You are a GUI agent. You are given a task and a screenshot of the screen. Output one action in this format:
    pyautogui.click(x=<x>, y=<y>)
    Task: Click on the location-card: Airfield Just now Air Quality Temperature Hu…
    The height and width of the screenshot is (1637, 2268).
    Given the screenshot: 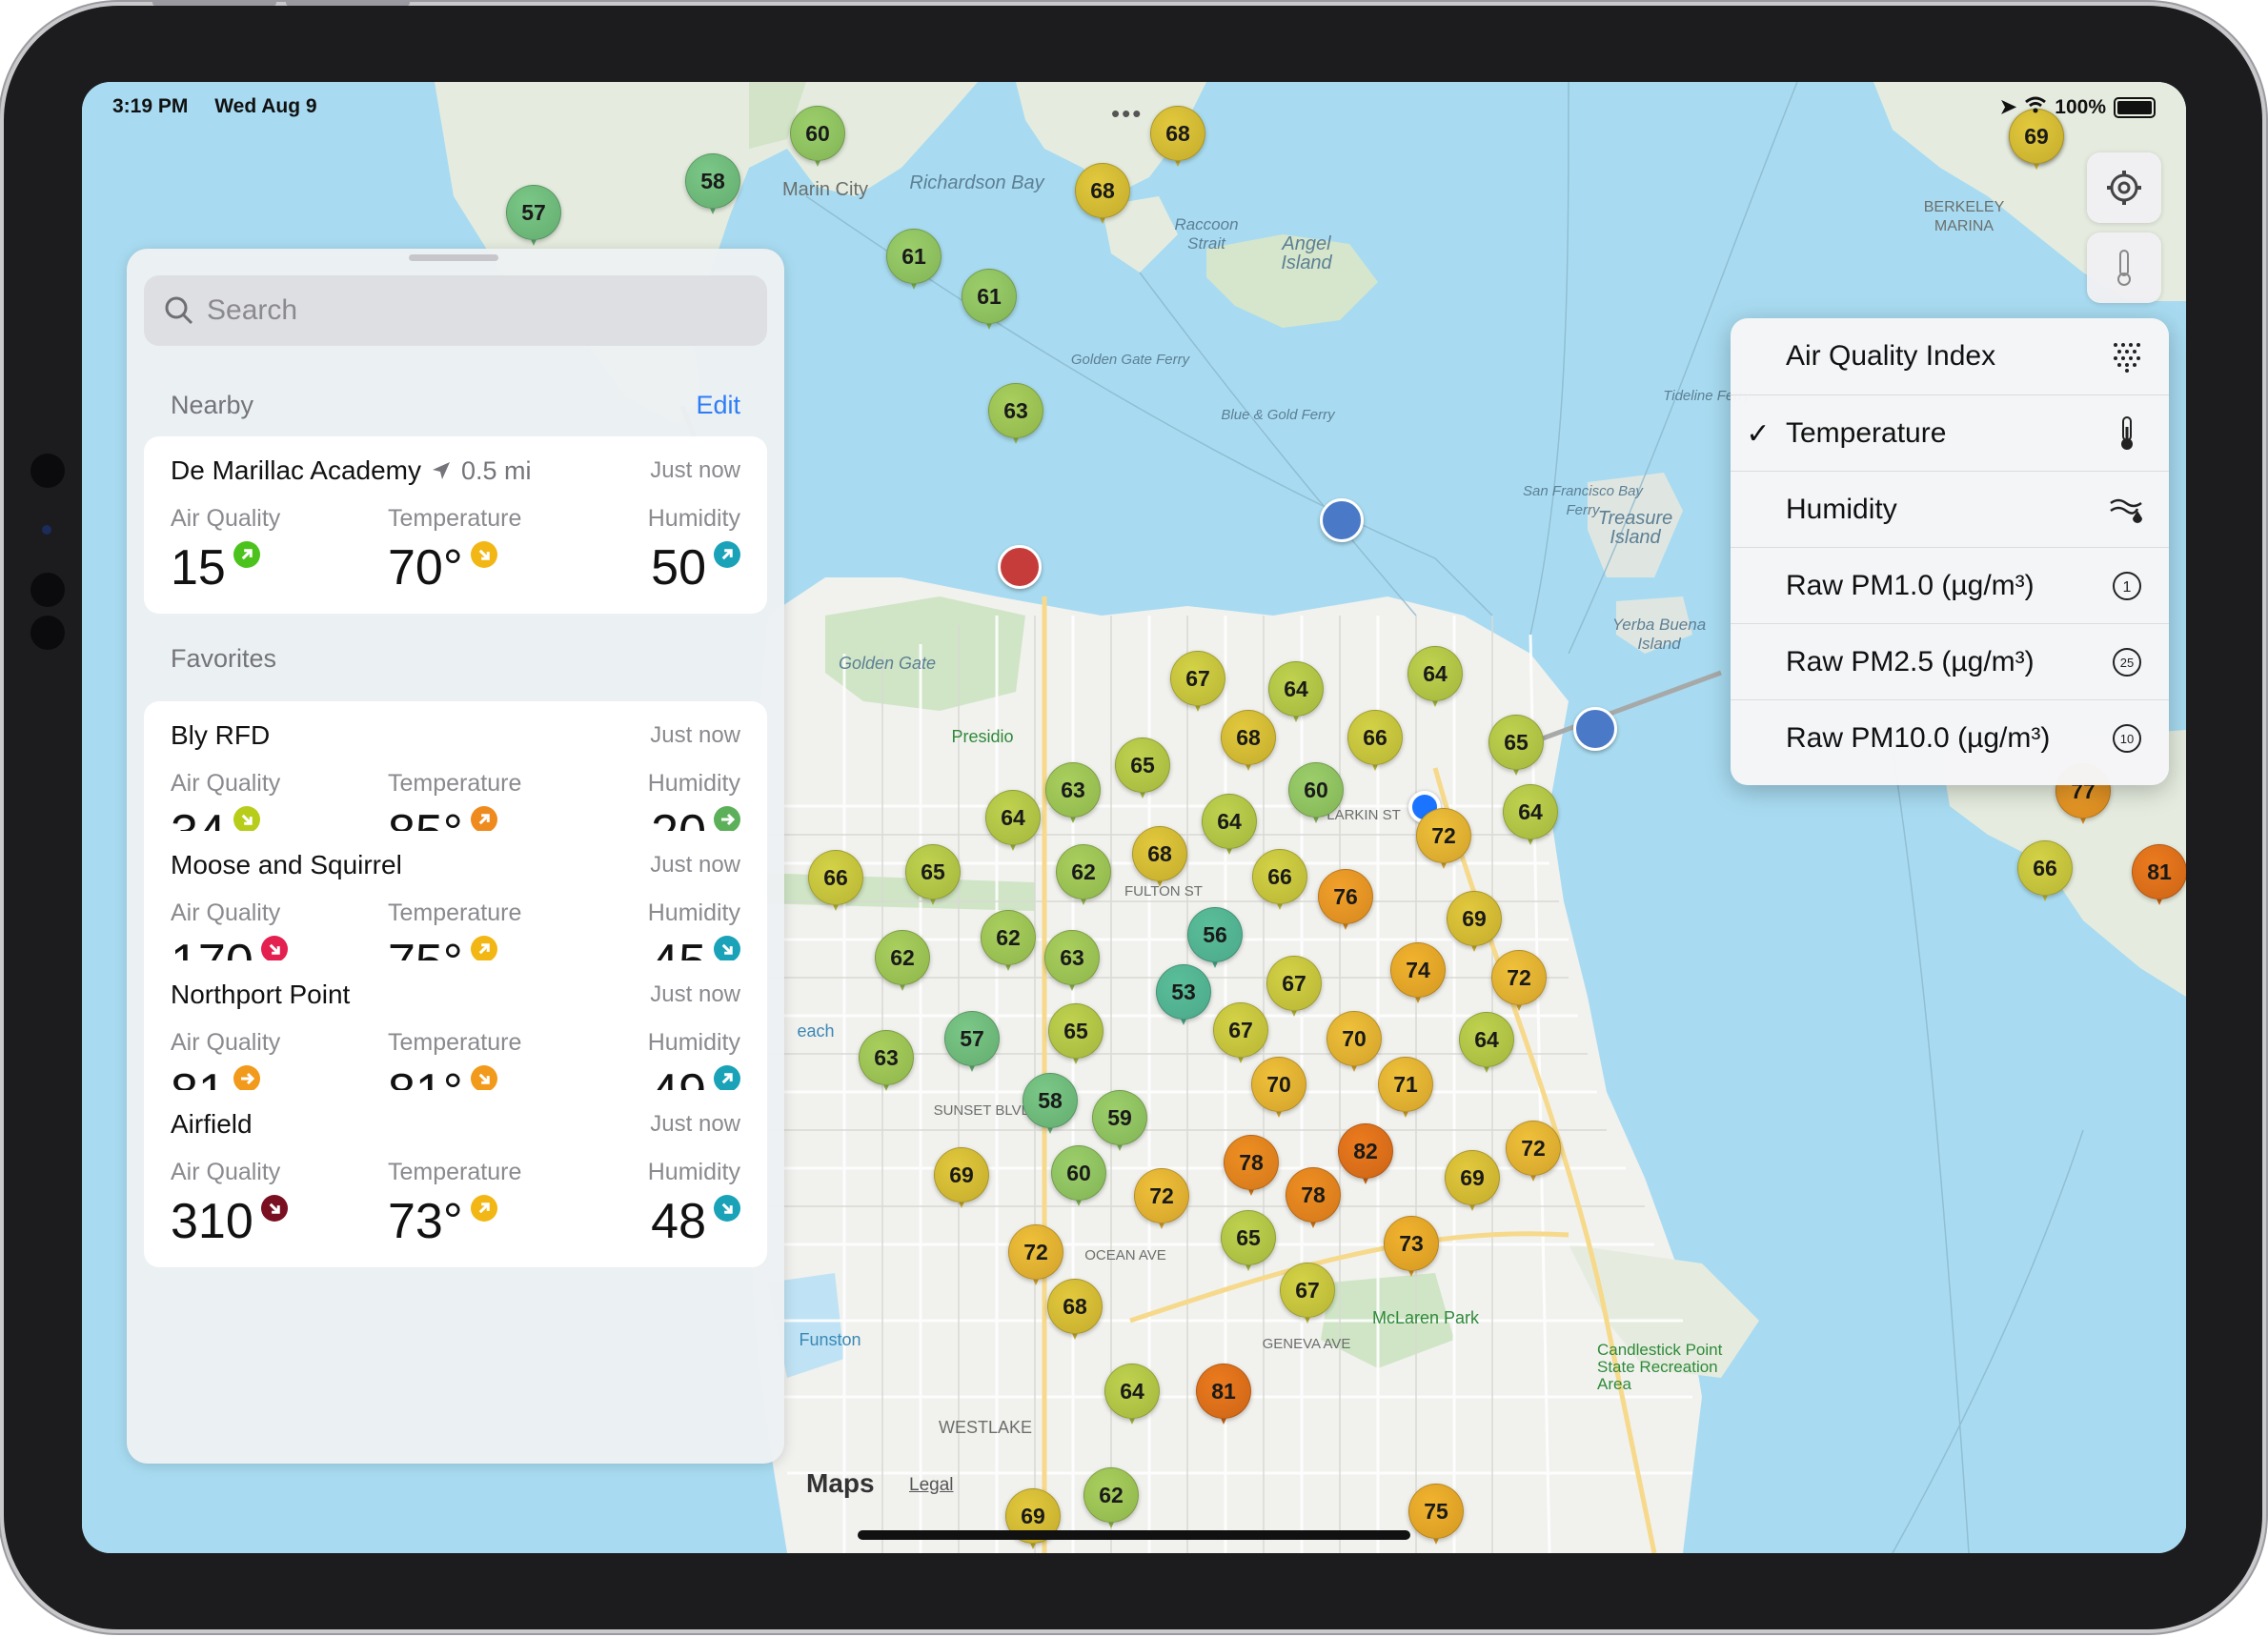 What is the action you would take?
    pyautogui.click(x=455, y=1178)
    